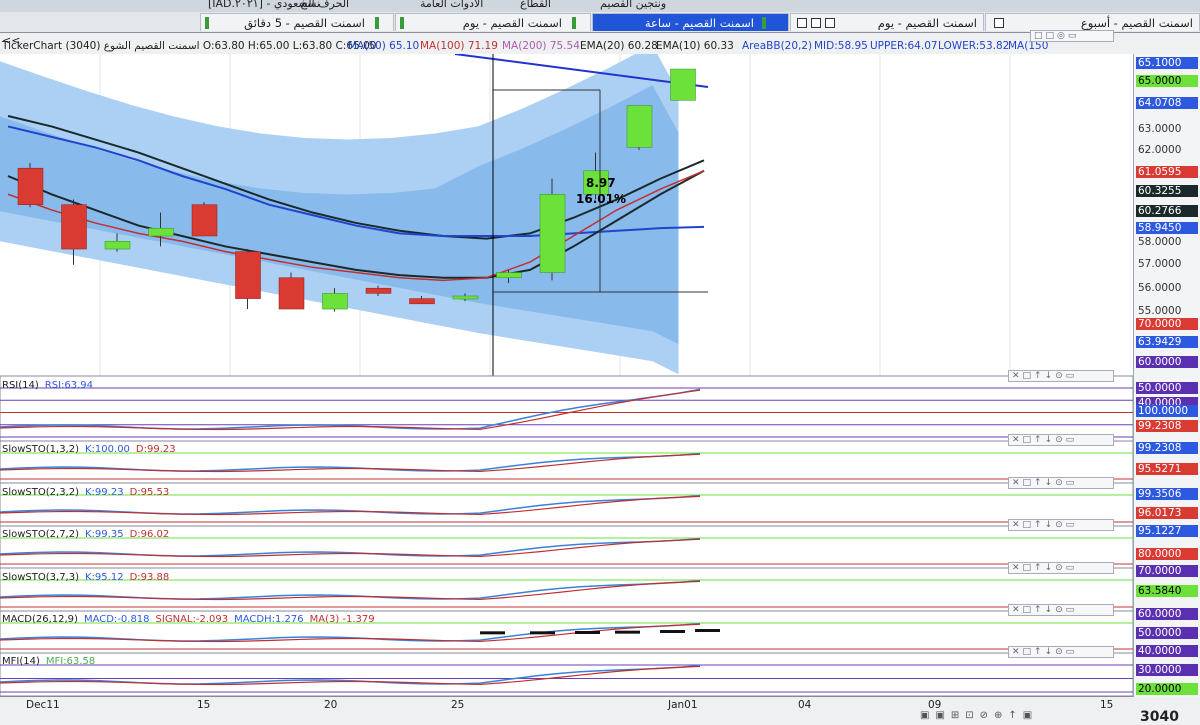 This screenshot has width=1200, height=725. What do you see at coordinates (1160, 288) in the screenshot?
I see `price-axis-label: 56.0000` at bounding box center [1160, 288].